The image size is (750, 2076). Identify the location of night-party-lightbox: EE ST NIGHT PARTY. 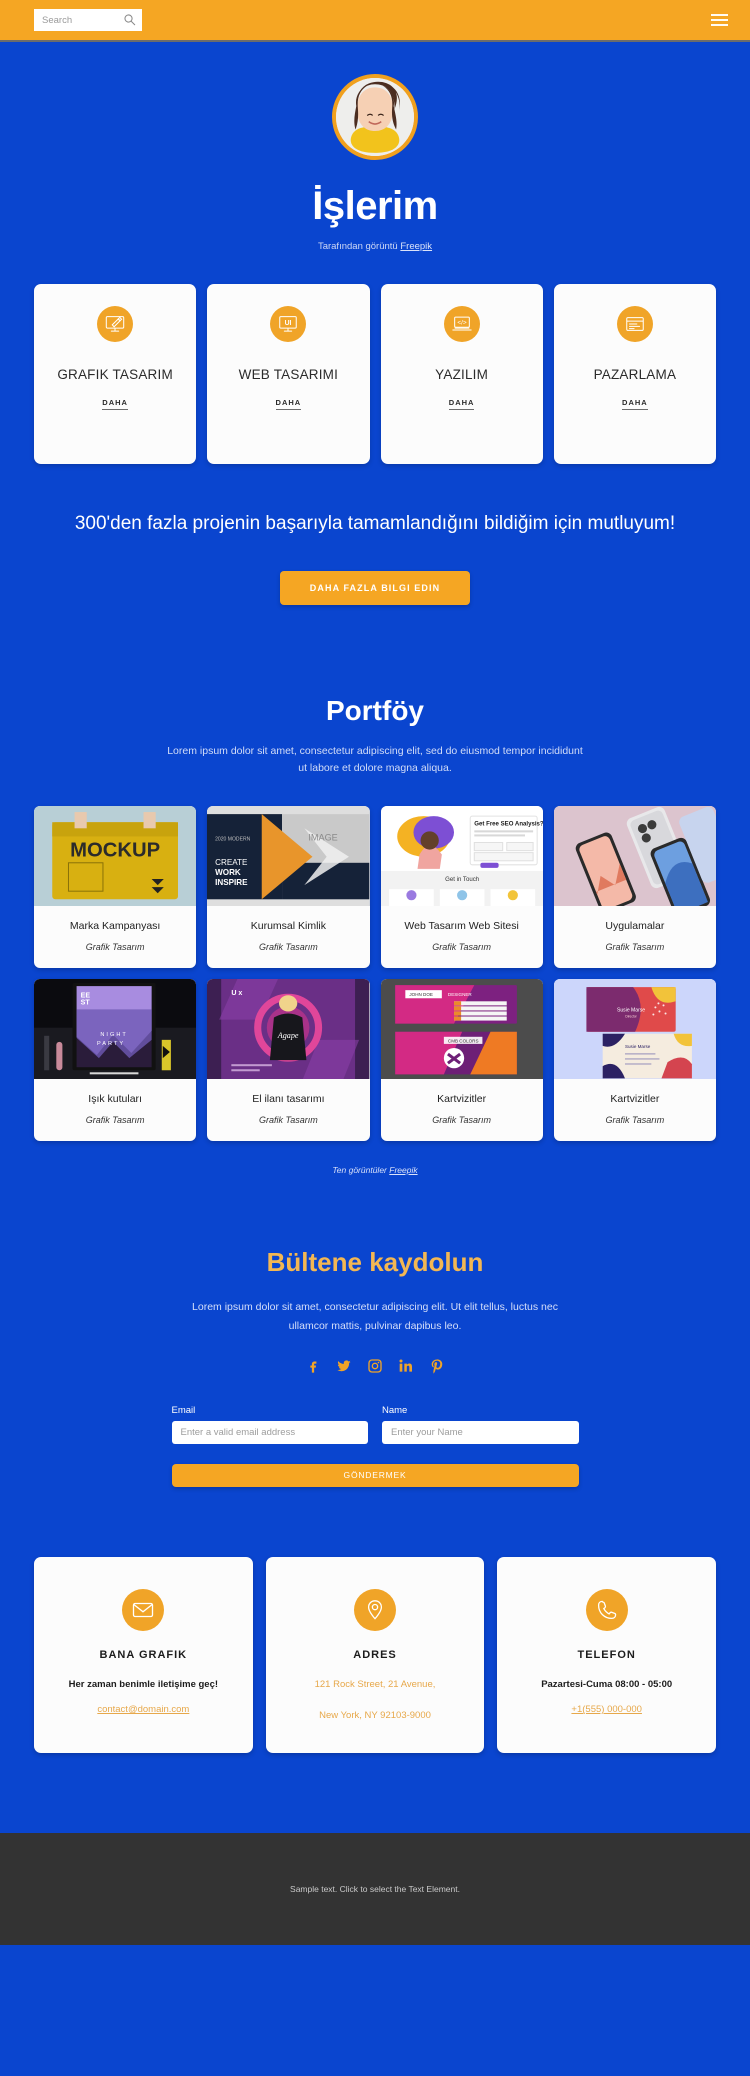
(115, 1029).